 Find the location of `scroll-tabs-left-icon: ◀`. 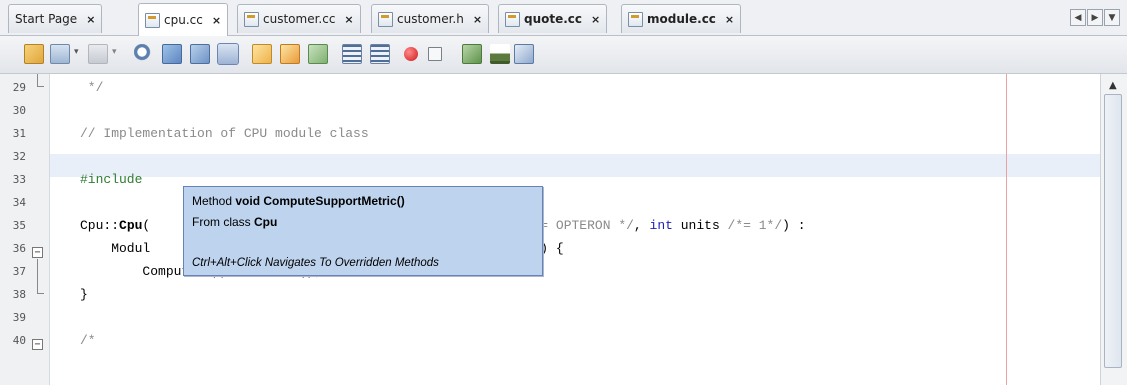

scroll-tabs-left-icon: ◀ is located at coordinates (1078, 17).